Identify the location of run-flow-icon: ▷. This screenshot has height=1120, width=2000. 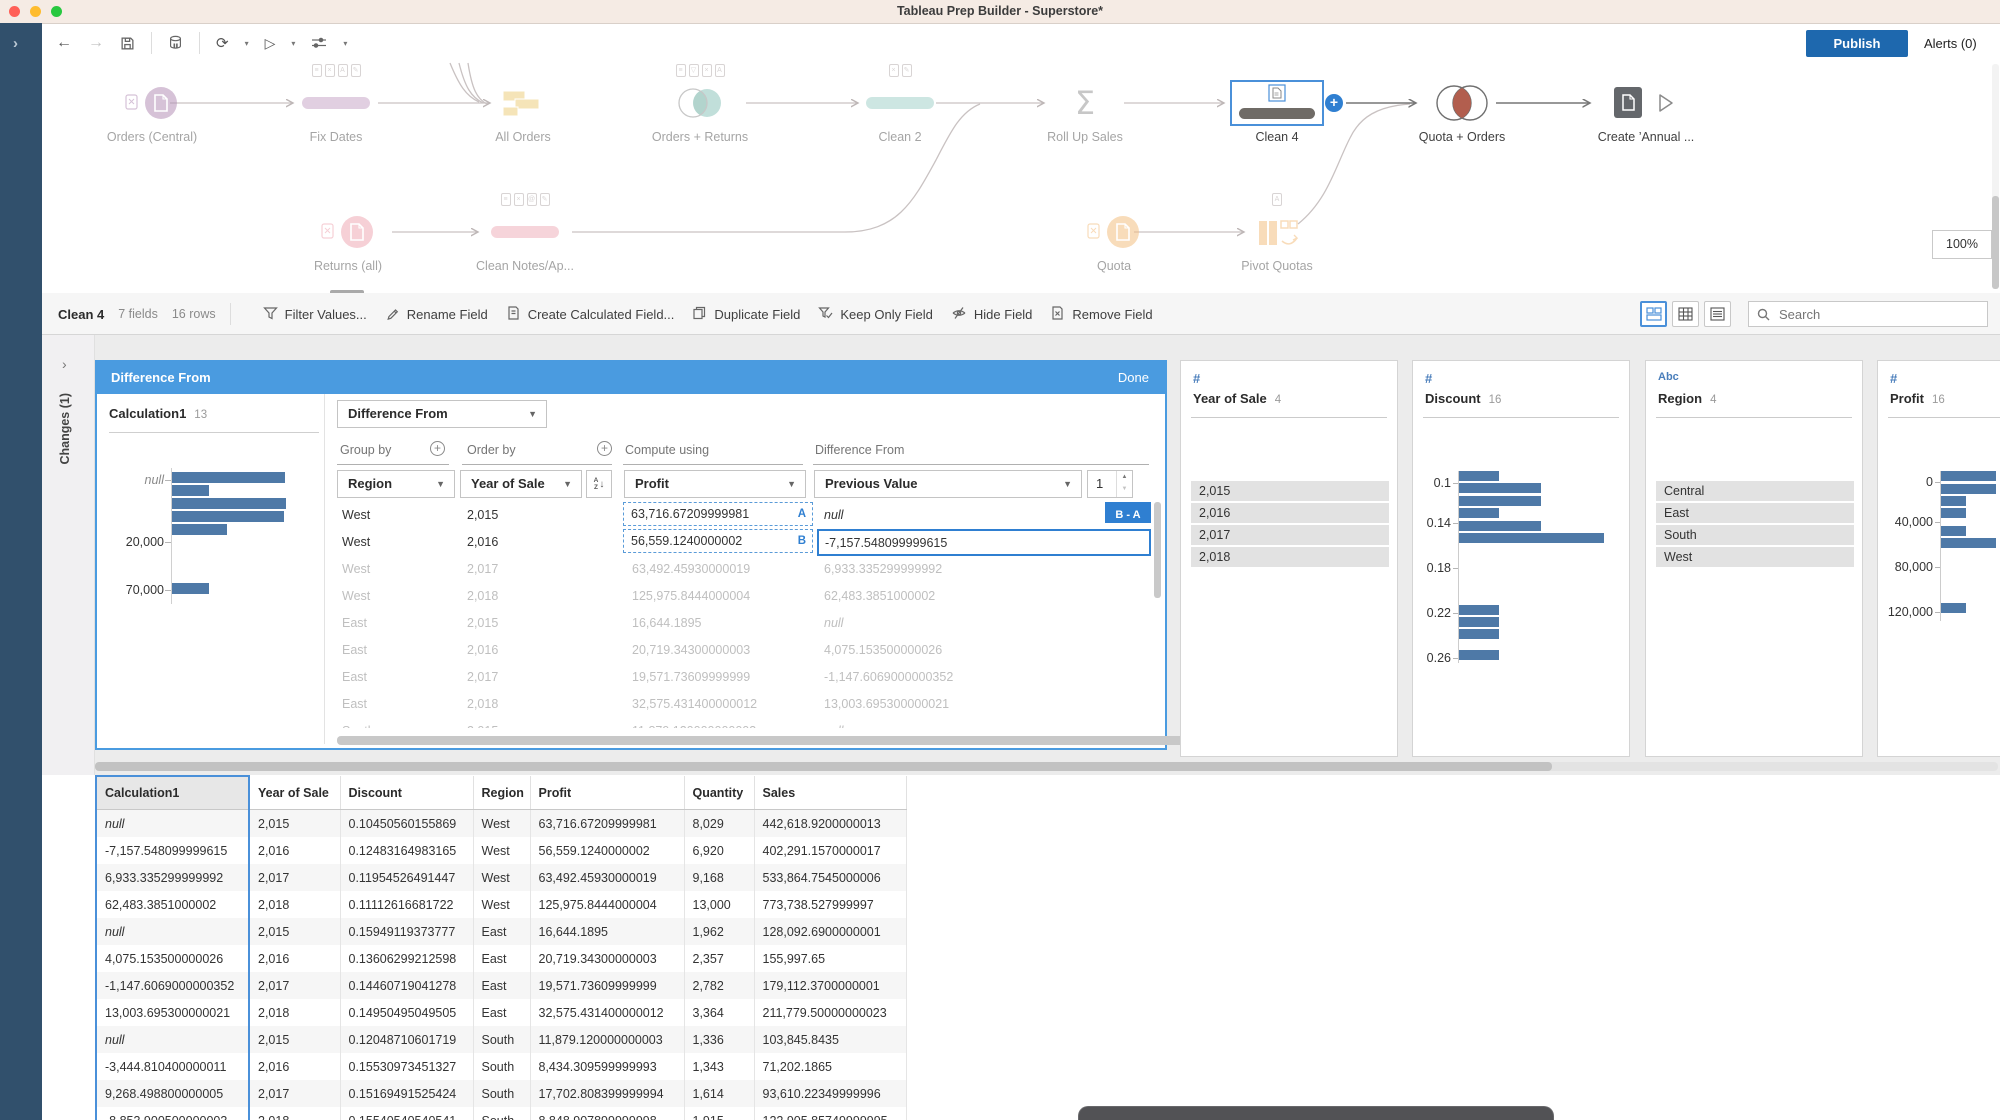
(270, 43).